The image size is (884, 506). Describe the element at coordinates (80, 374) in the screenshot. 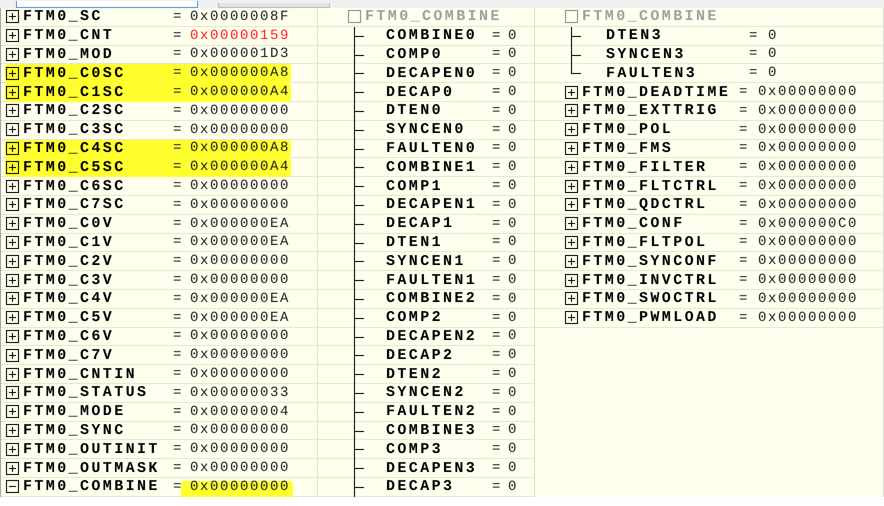

I see `register-name: FTM0_CNTIN` at that location.